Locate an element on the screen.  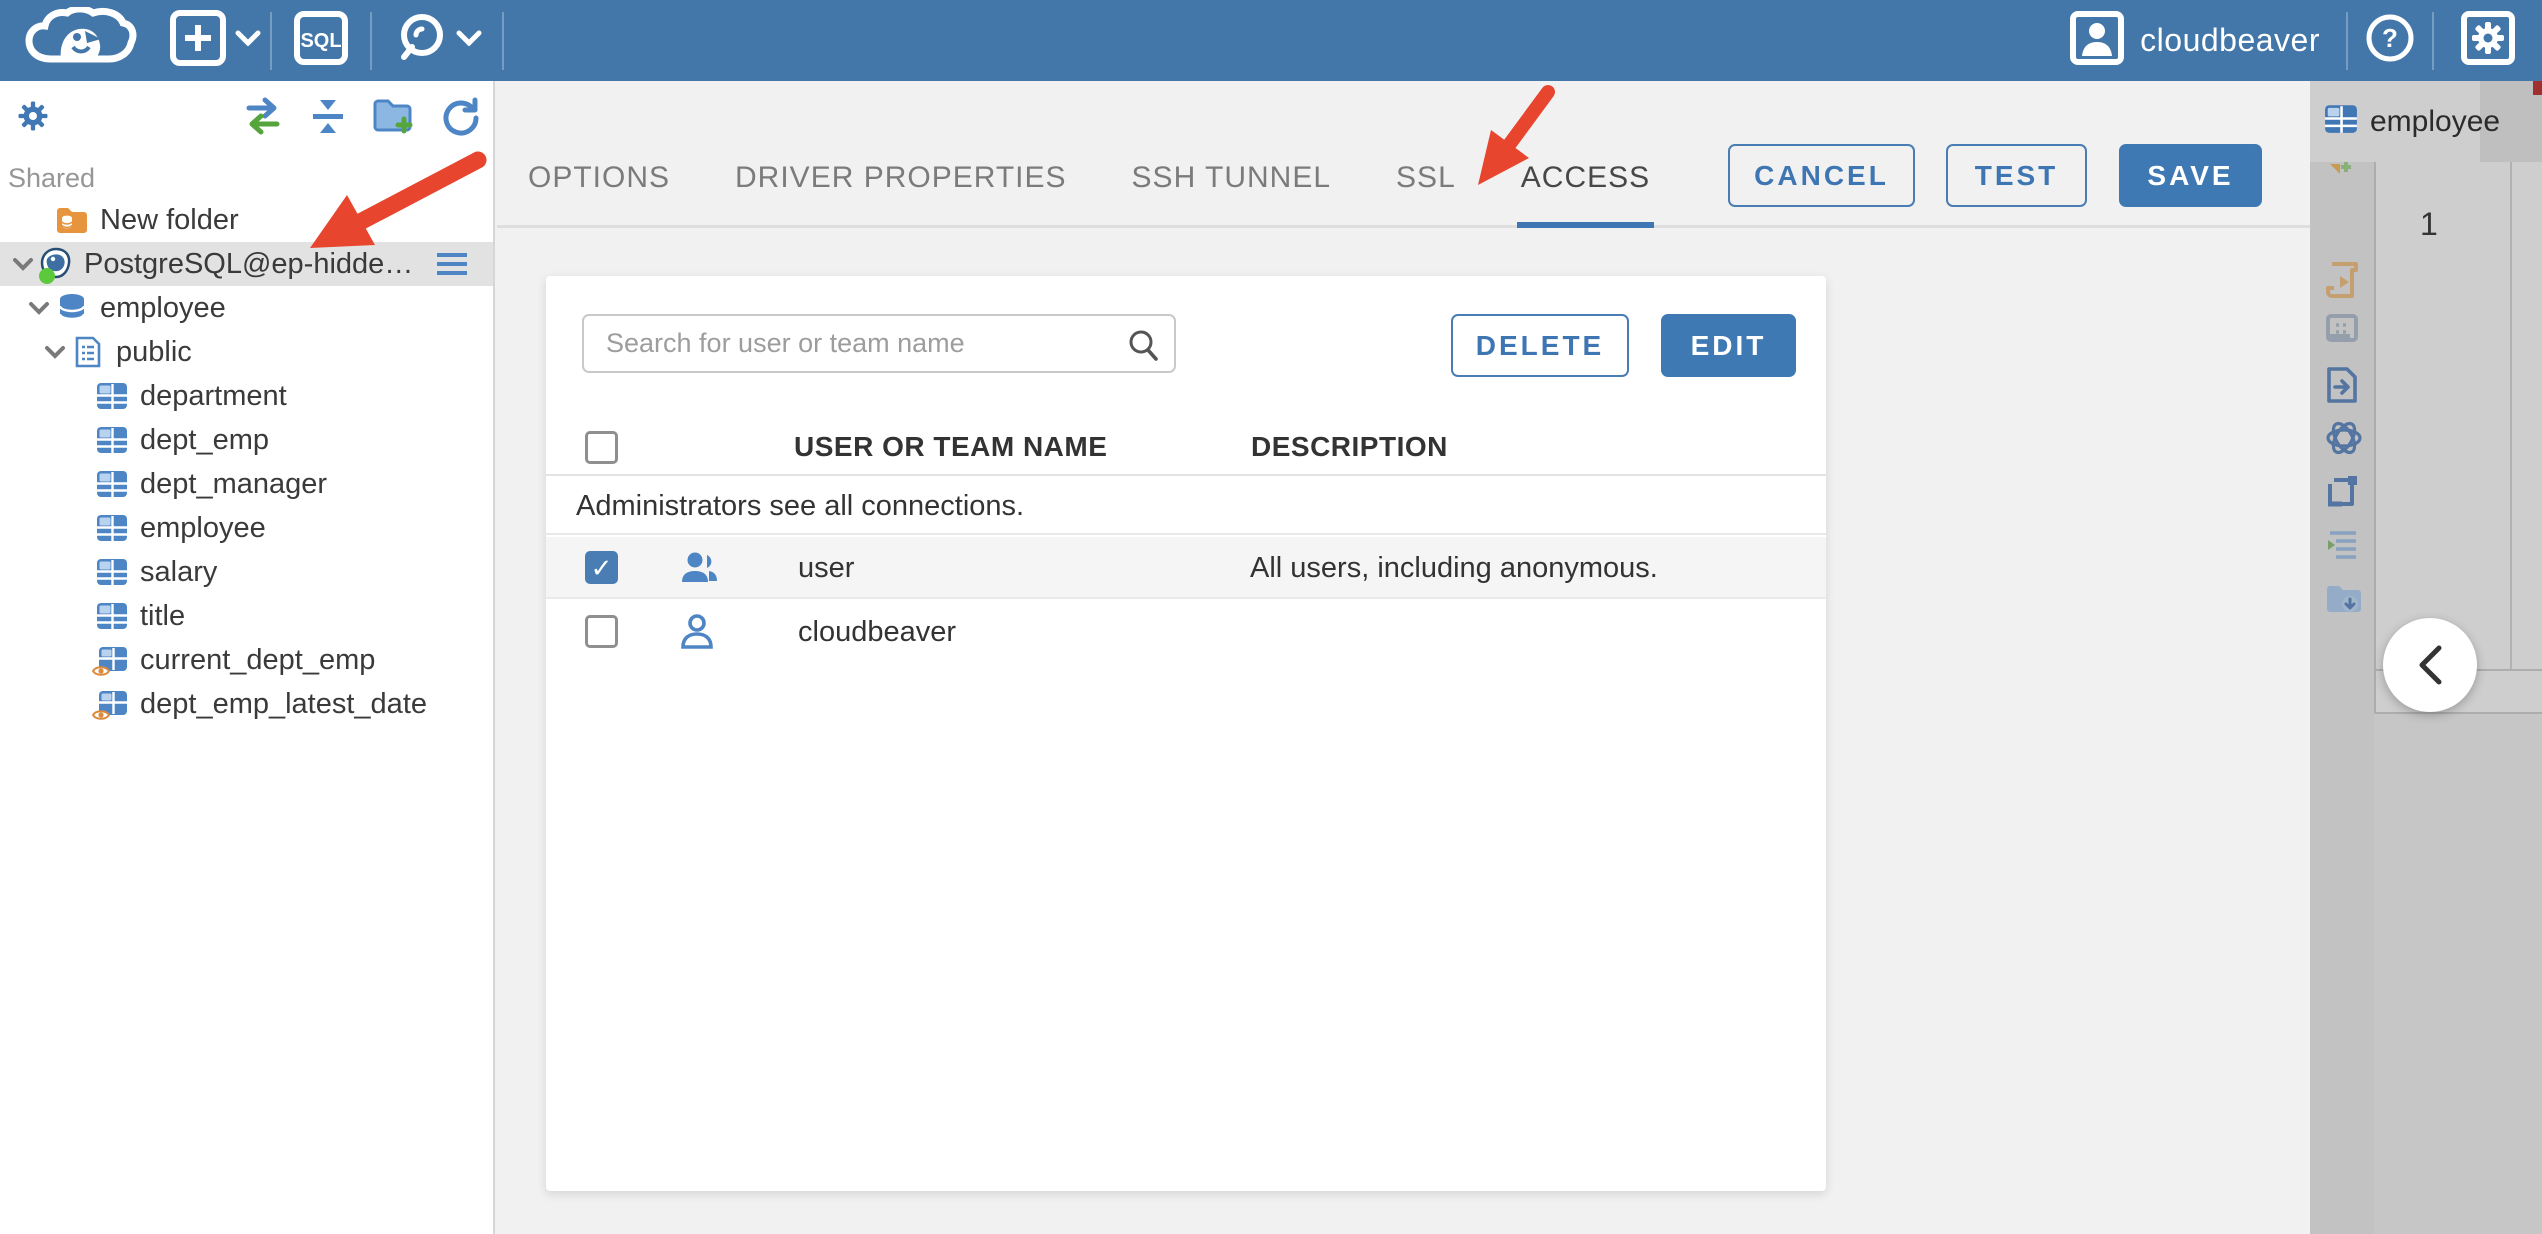
tab-ssl: SSL is located at coordinates (1426, 185).